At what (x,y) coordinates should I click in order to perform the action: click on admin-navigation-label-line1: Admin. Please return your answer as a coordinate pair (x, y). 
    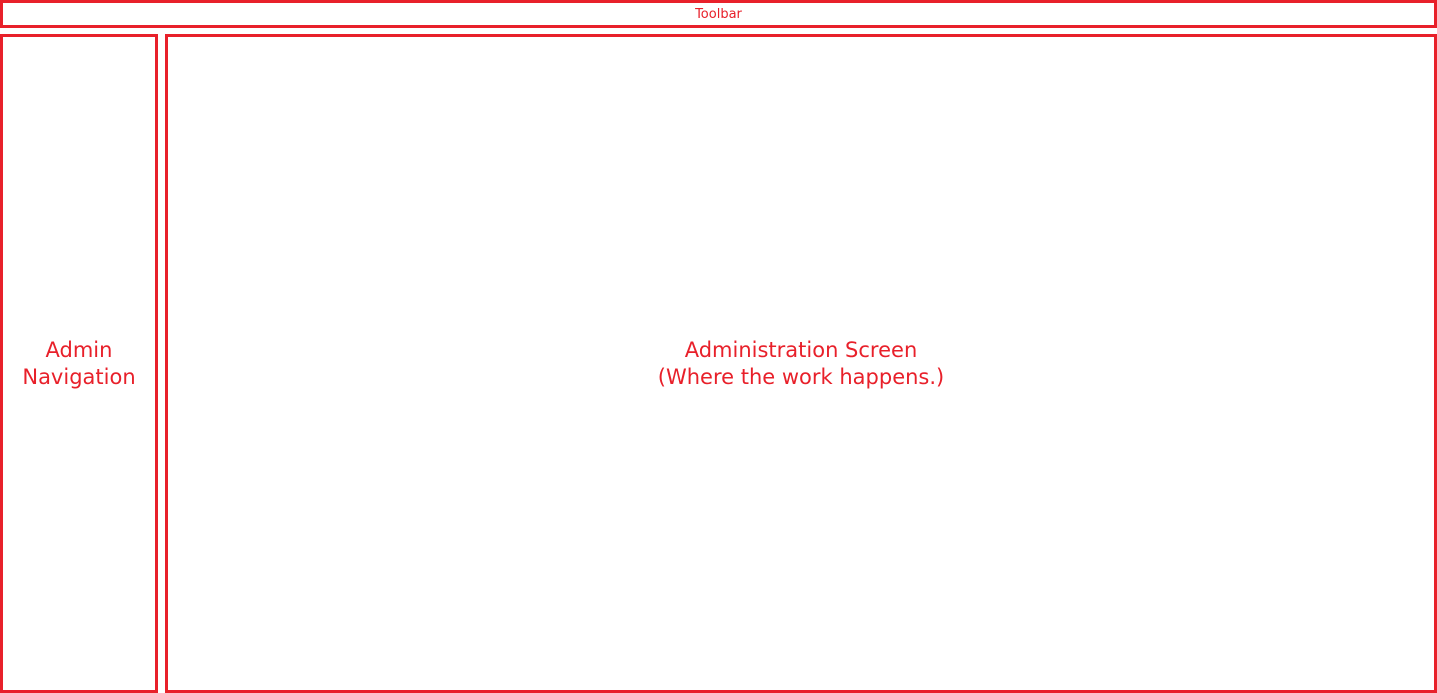
    Looking at the image, I should click on (79, 349).